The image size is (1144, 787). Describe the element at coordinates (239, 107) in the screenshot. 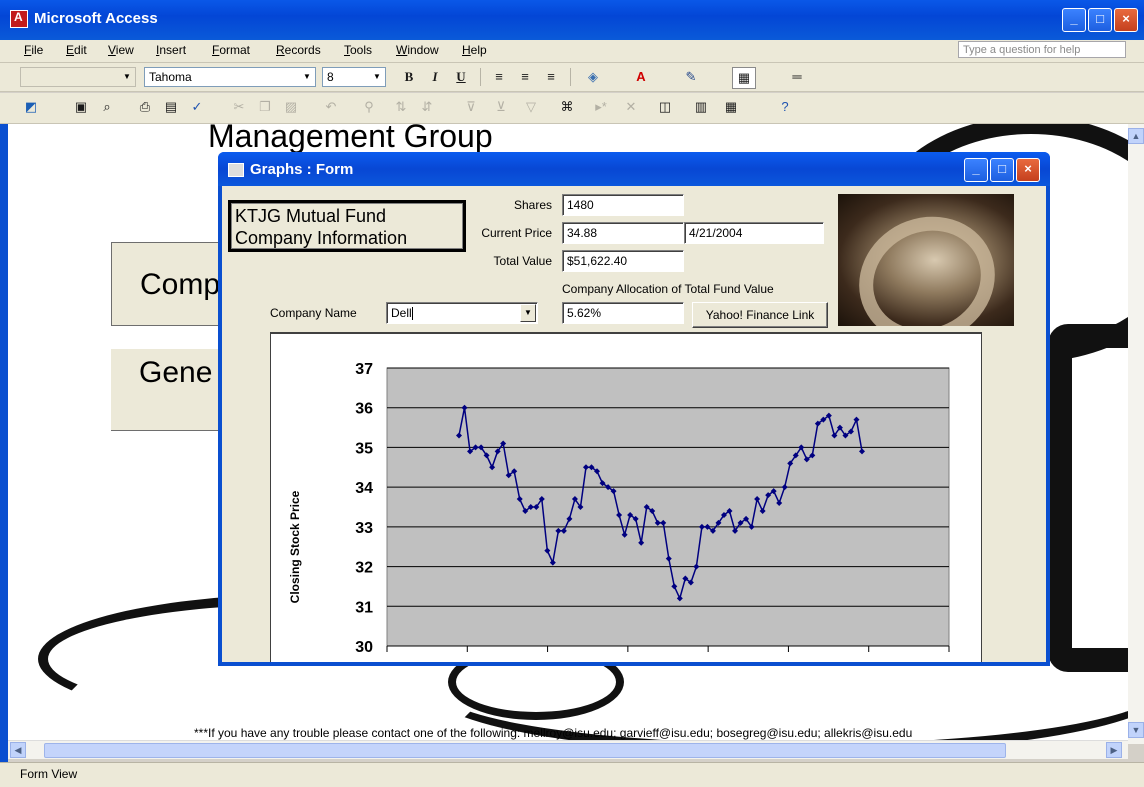

I see `cut-icon: ✂` at that location.